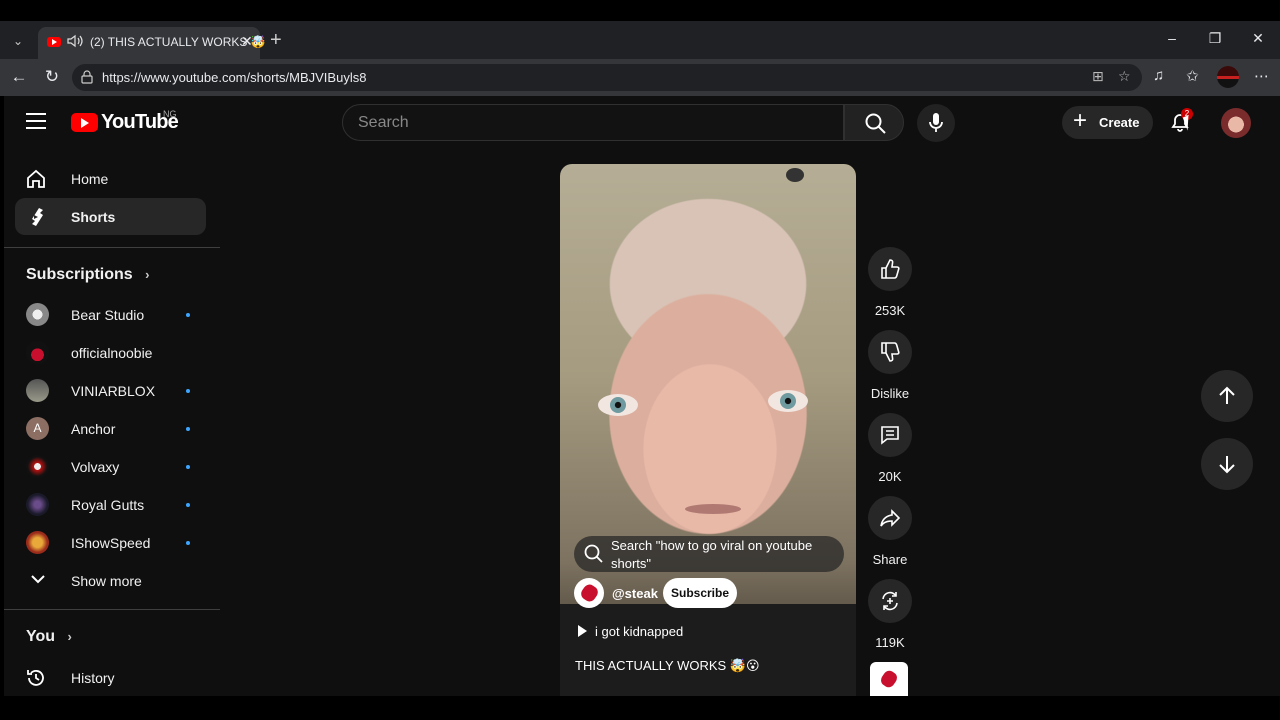 The width and height of the screenshot is (1280, 720). I want to click on subscription-item: A Anchor, so click(110, 428).